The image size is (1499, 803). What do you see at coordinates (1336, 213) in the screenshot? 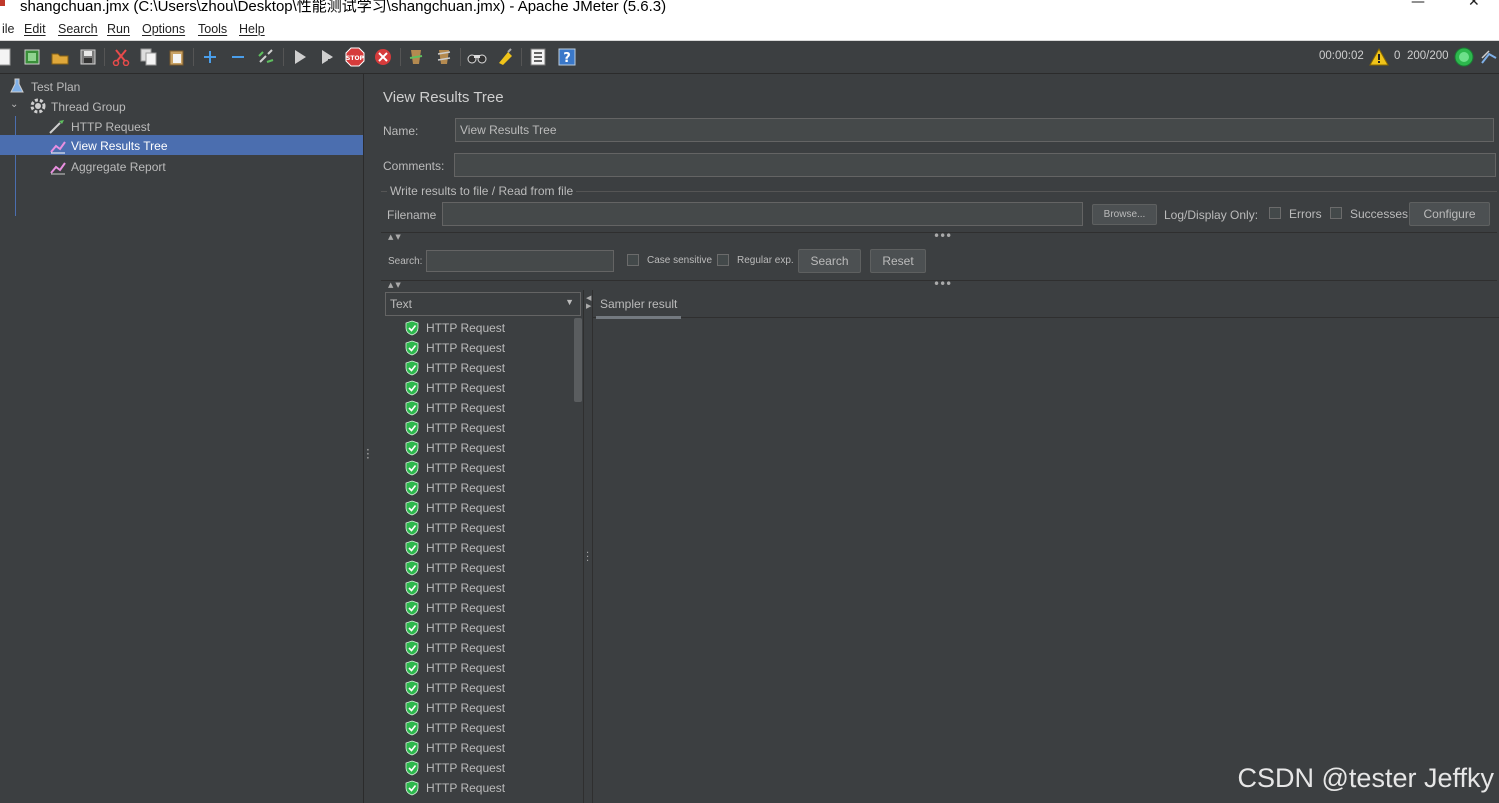
I see `successes-checkbox` at bounding box center [1336, 213].